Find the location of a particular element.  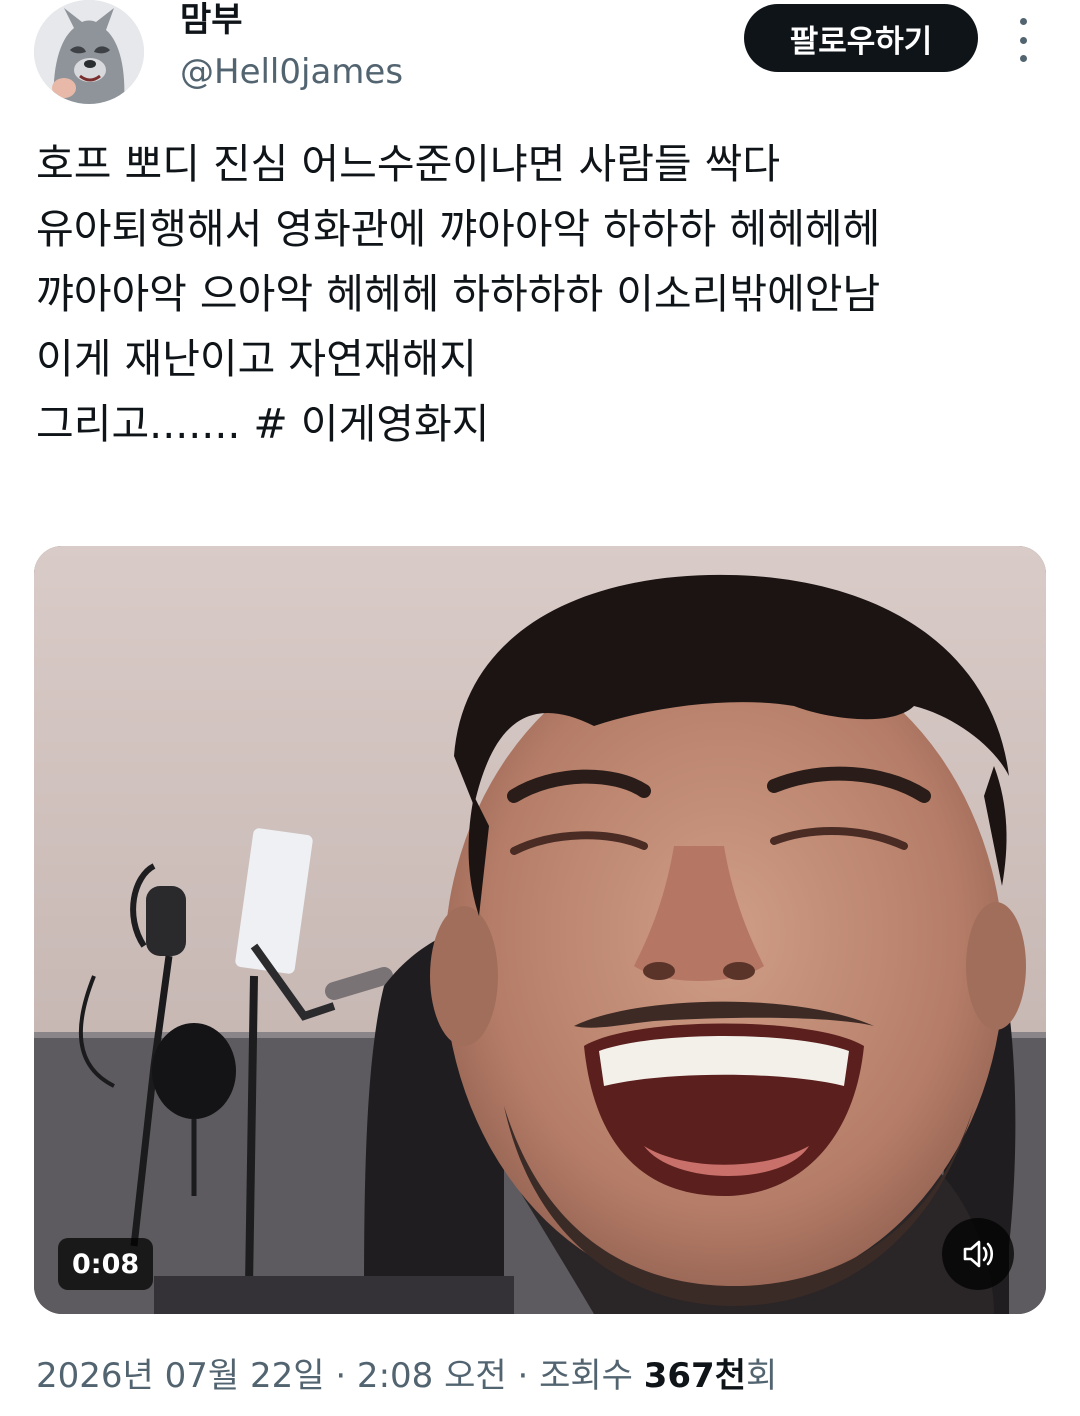

view-count: 367천 is located at coordinates (694, 1376).